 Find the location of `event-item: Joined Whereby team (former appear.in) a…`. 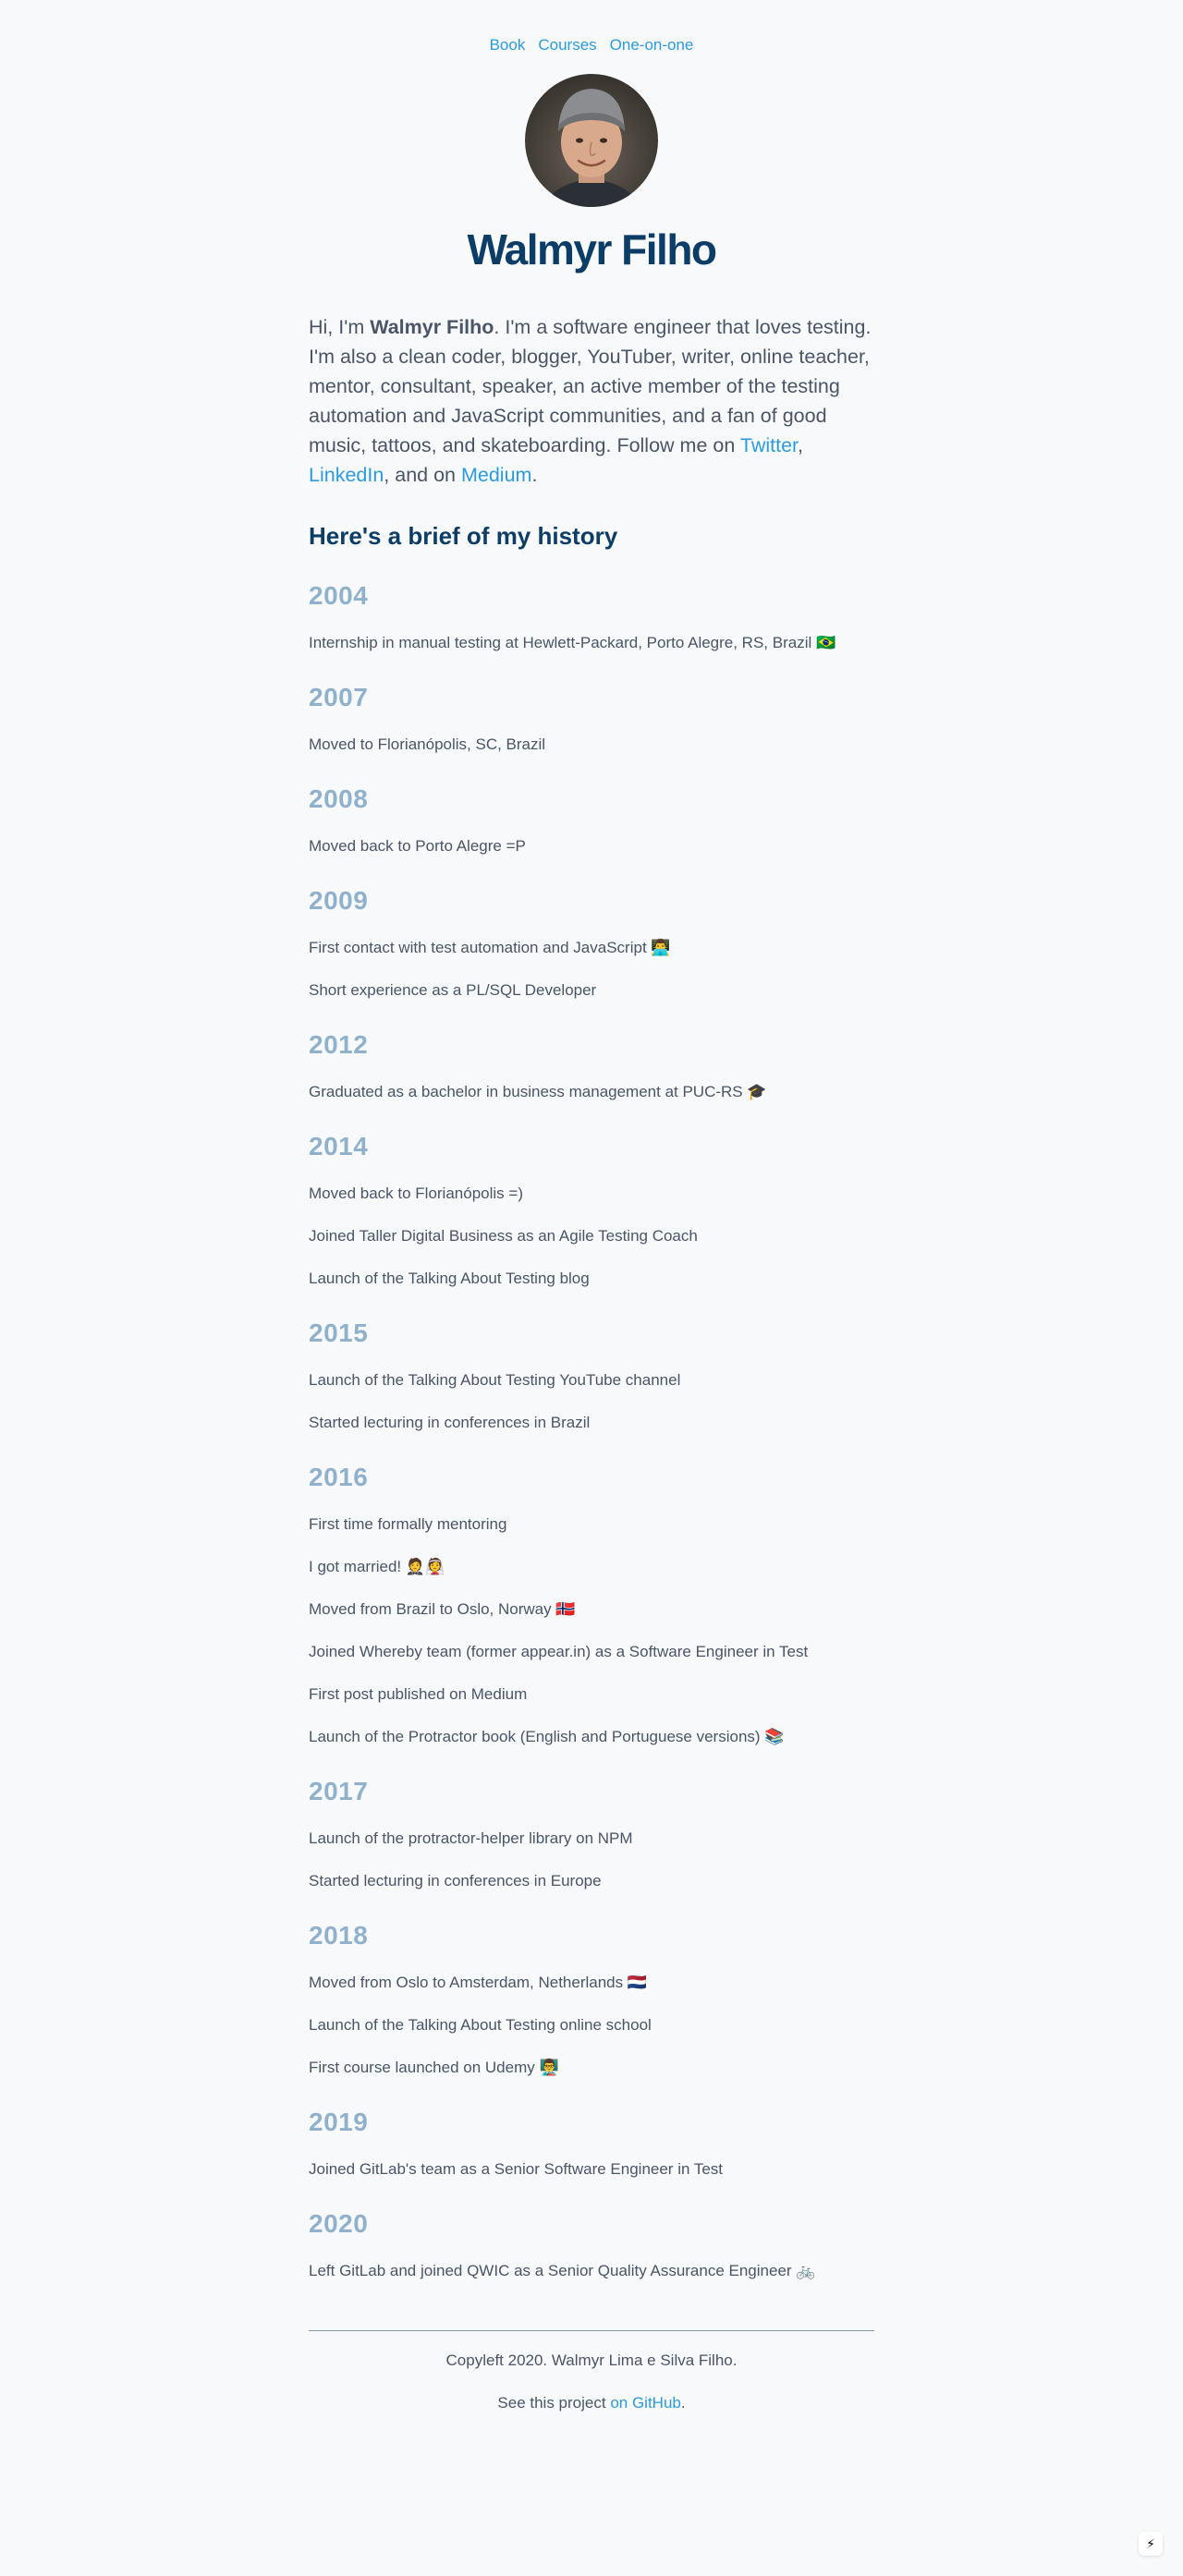

event-item: Joined Whereby team (former appear.in) a… is located at coordinates (559, 1651).